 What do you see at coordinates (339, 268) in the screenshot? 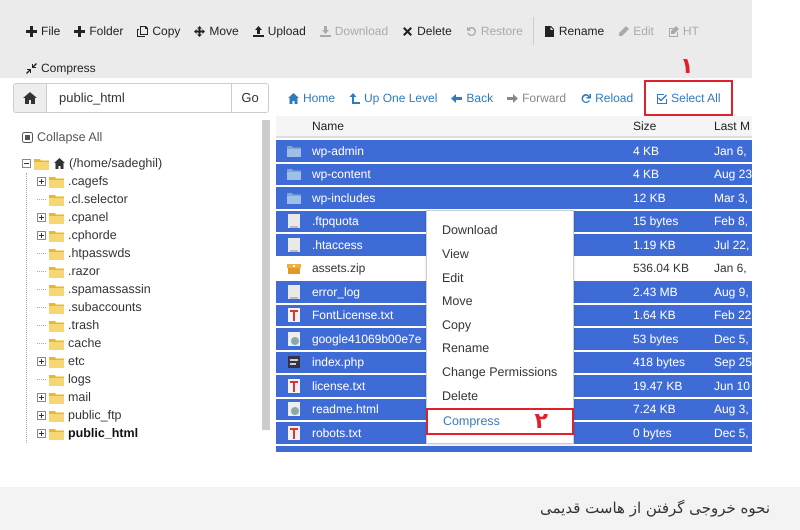
I see `file-name: assets.zip` at bounding box center [339, 268].